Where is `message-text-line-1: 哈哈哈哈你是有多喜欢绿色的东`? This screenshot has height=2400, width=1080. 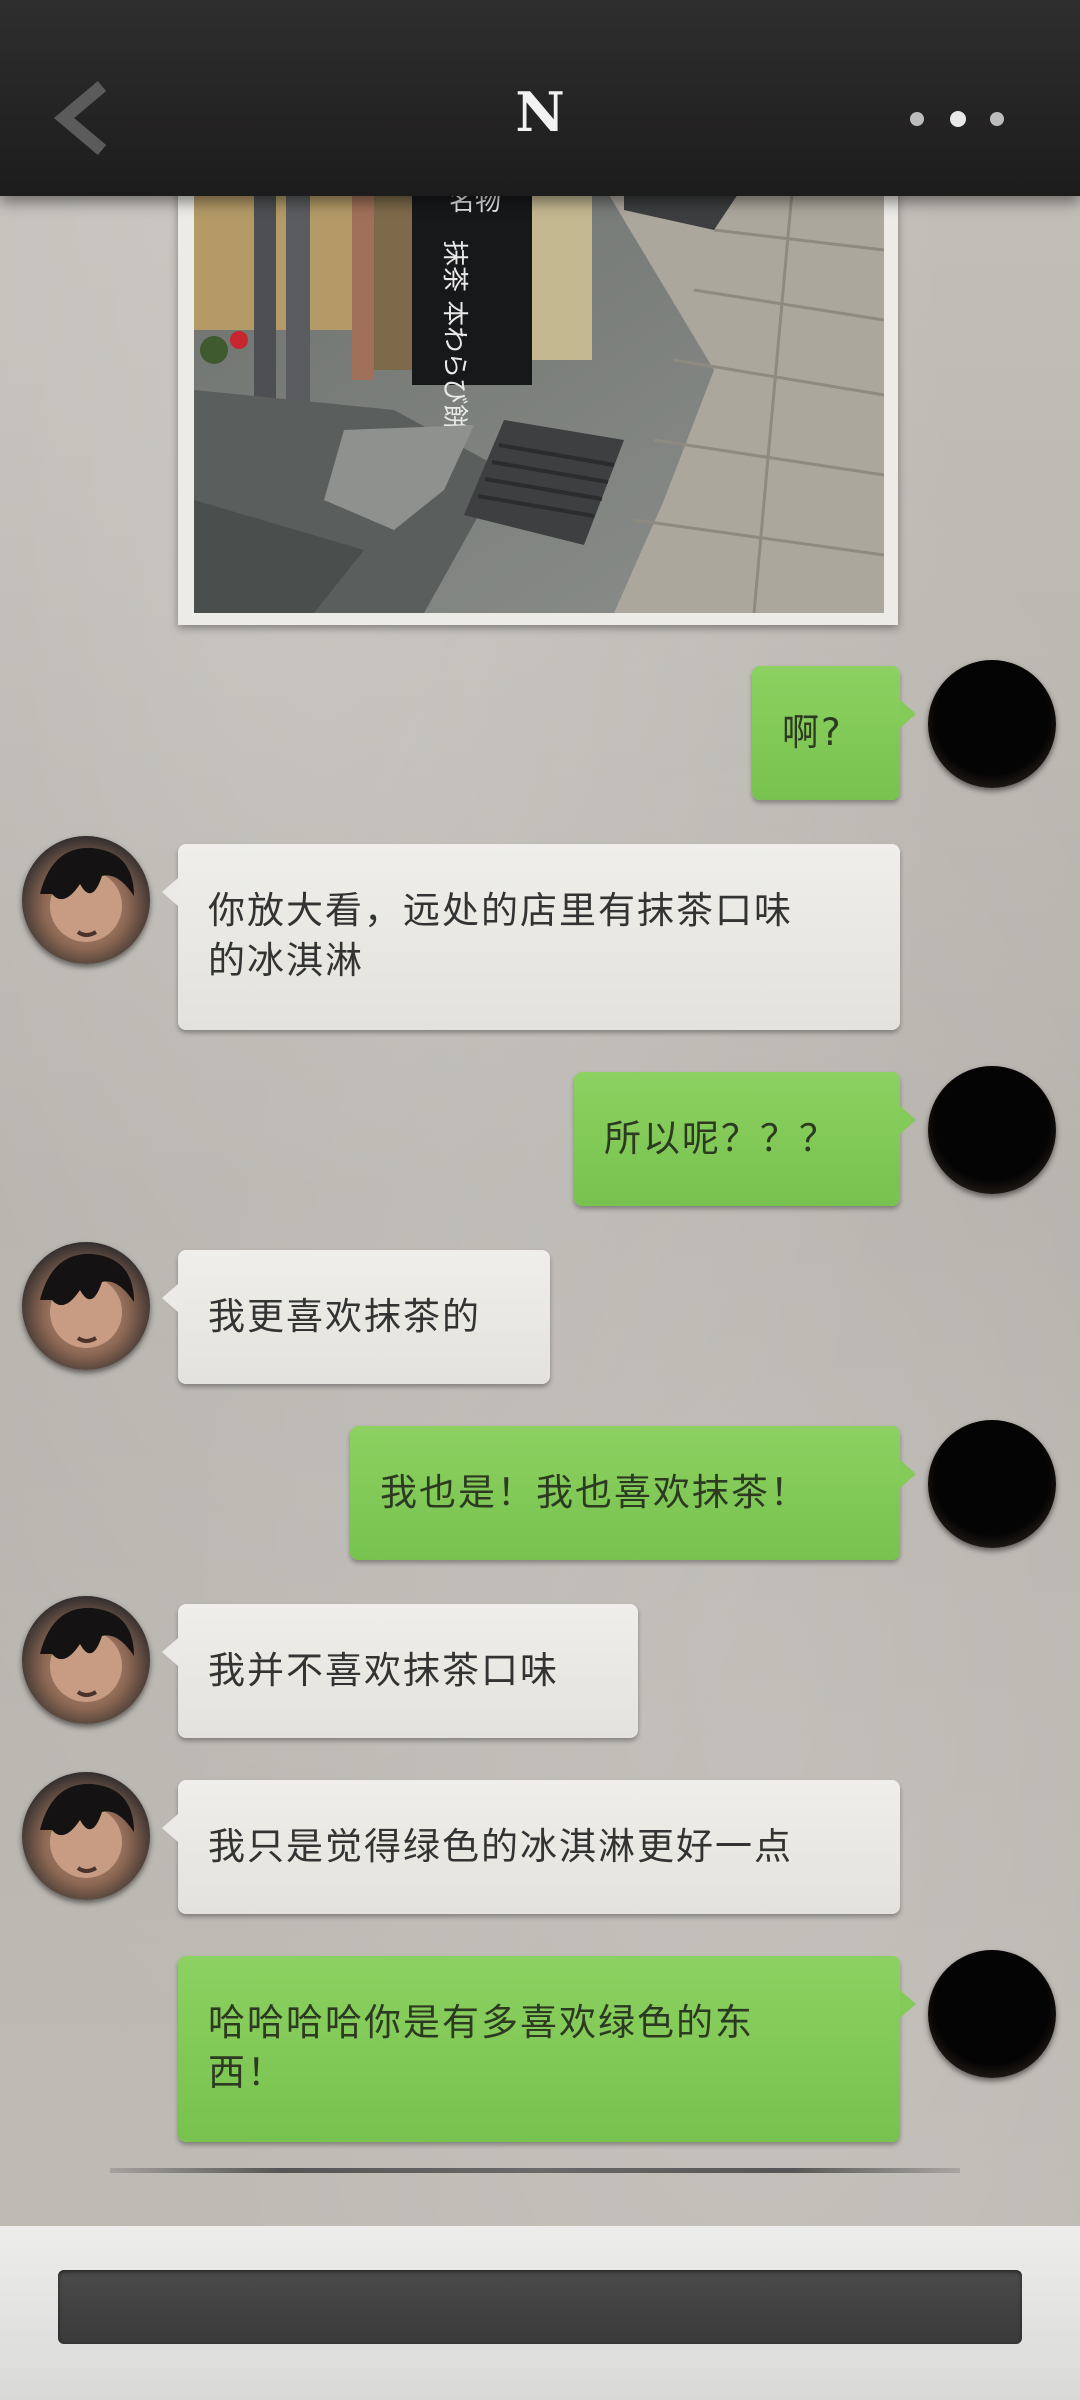 message-text-line-1: 哈哈哈哈你是有多喜欢绿色的东 is located at coordinates (481, 2022).